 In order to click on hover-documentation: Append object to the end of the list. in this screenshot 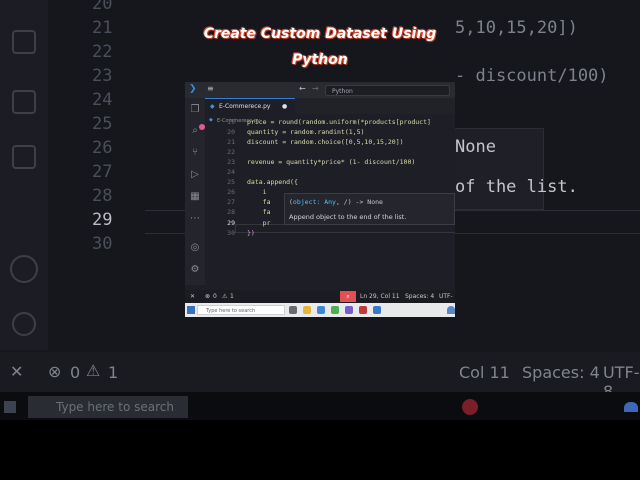, I will do `click(348, 217)`.